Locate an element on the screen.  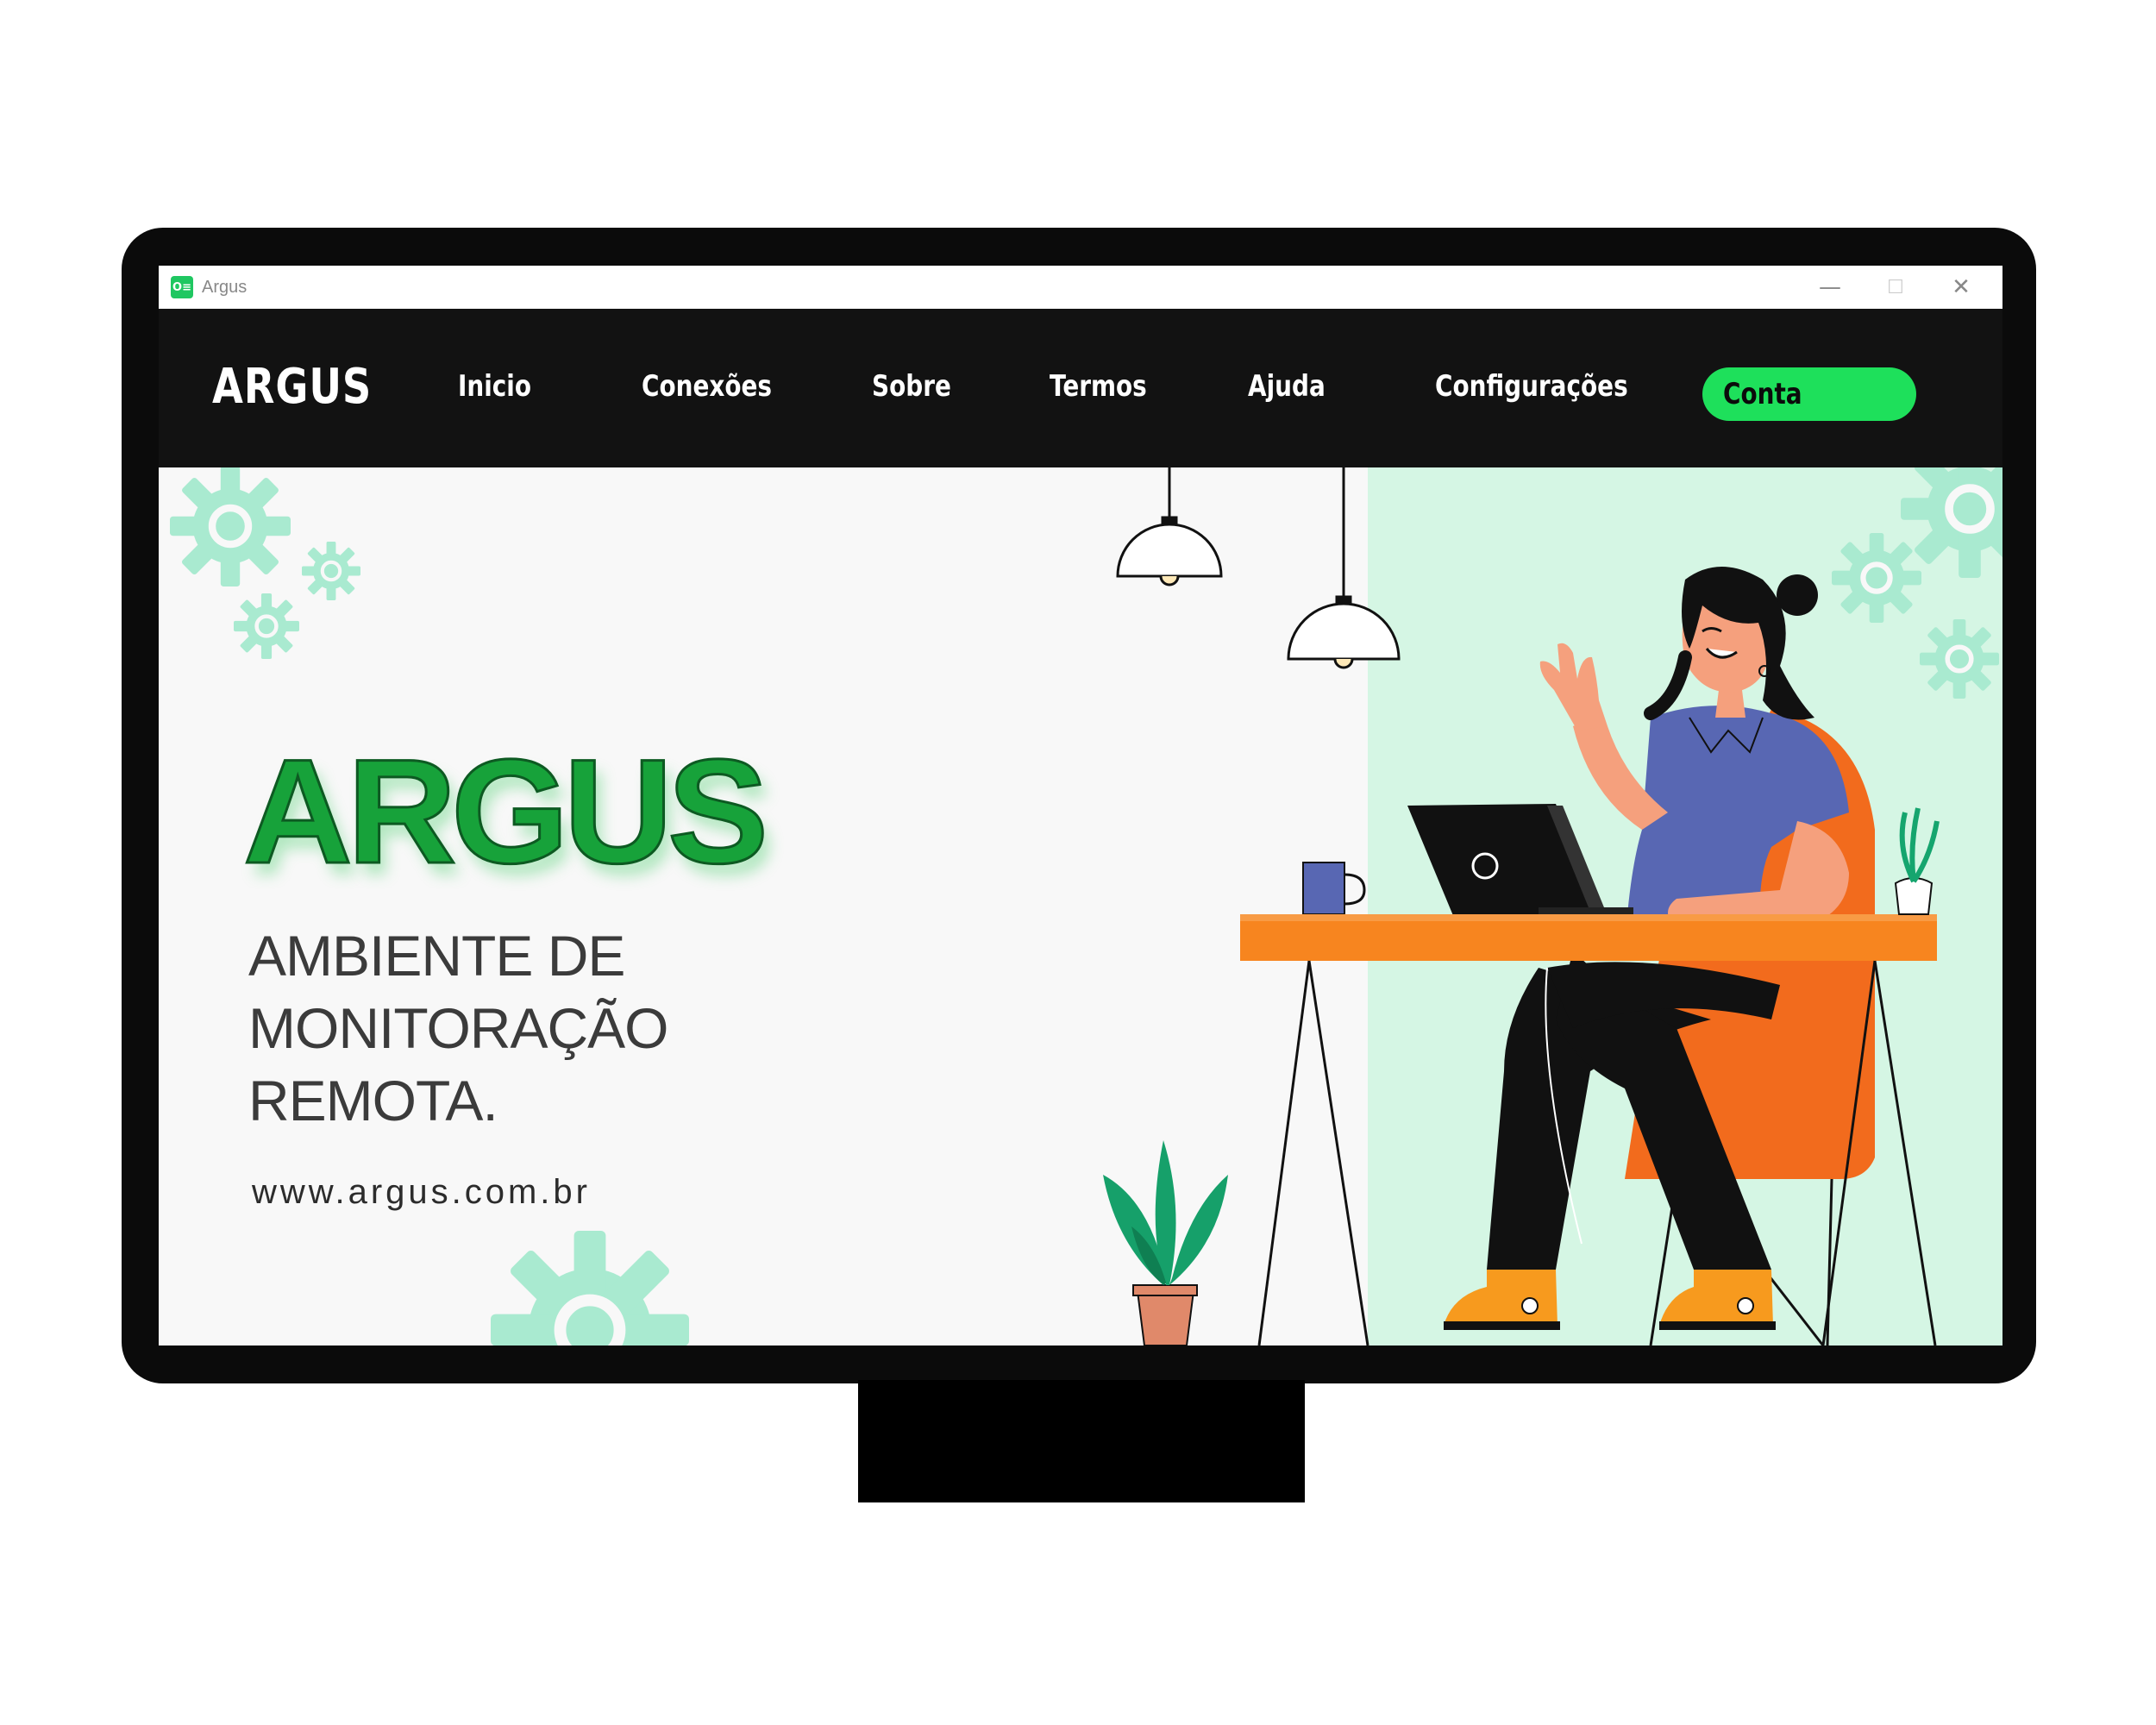
hero-subtitle: AMBIENTE DE MONITORAÇÃO REMOTA. is located at coordinates (550, 1028).